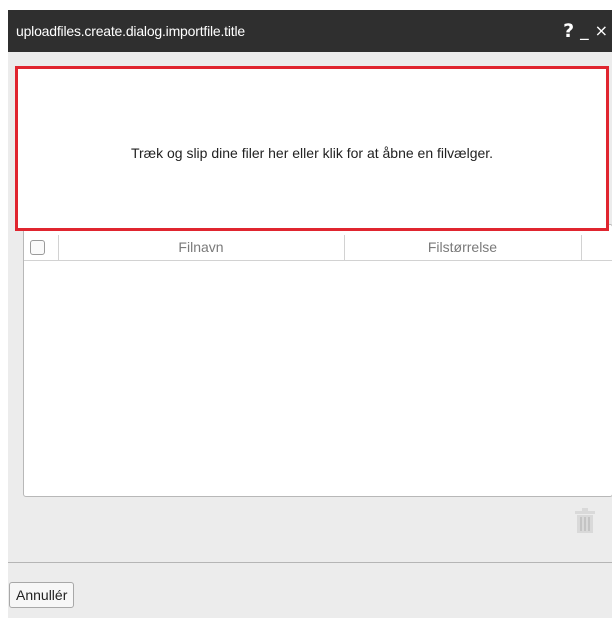 The width and height of the screenshot is (612, 618). What do you see at coordinates (310, 562) in the screenshot?
I see `footer-divider` at bounding box center [310, 562].